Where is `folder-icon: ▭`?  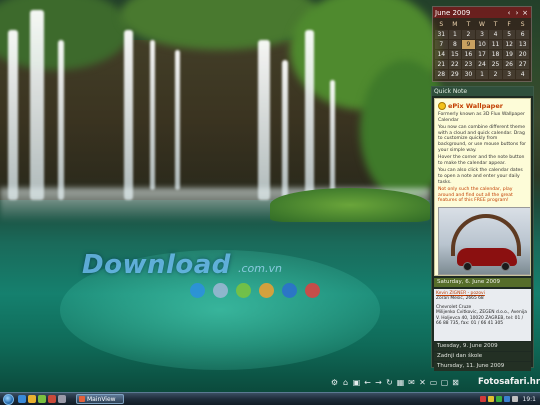
folder-icon: ▭ is located at coordinates (433, 382).